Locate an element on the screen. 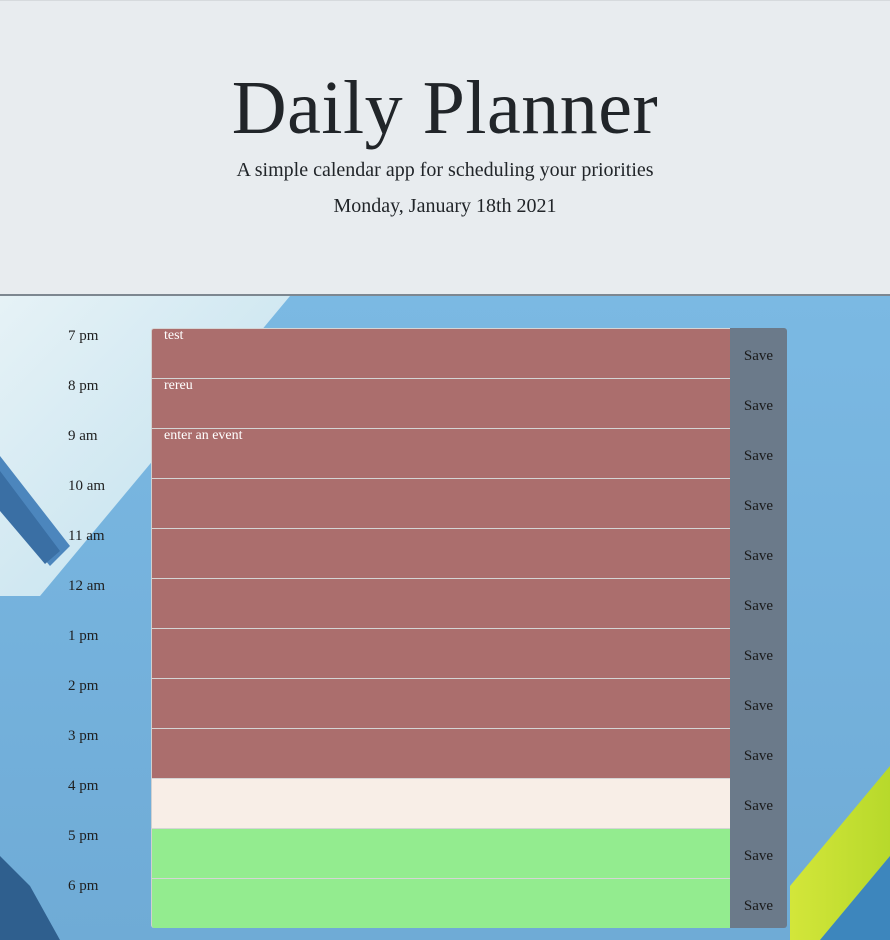 This screenshot has width=890, height=940. page-title: Daily Planner is located at coordinates (445, 108).